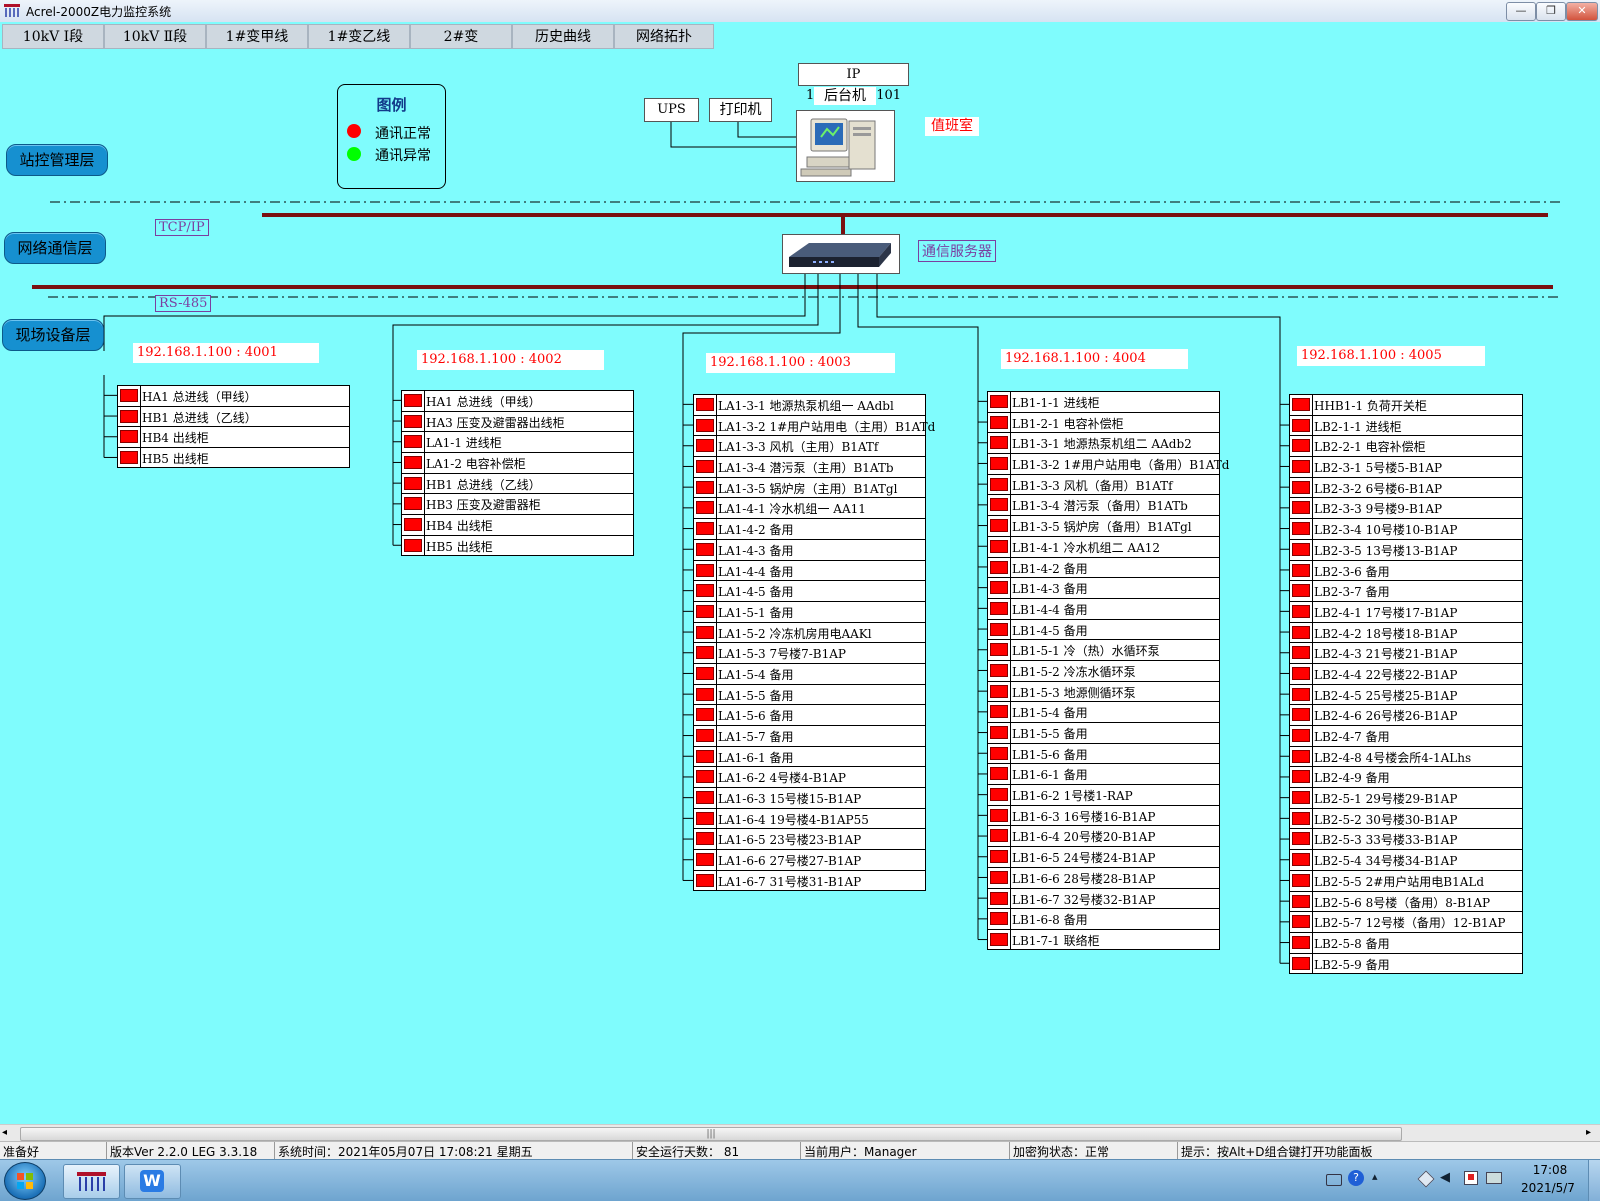  What do you see at coordinates (1103, 733) in the screenshot?
I see `device-row: LB1-5-5 备用` at bounding box center [1103, 733].